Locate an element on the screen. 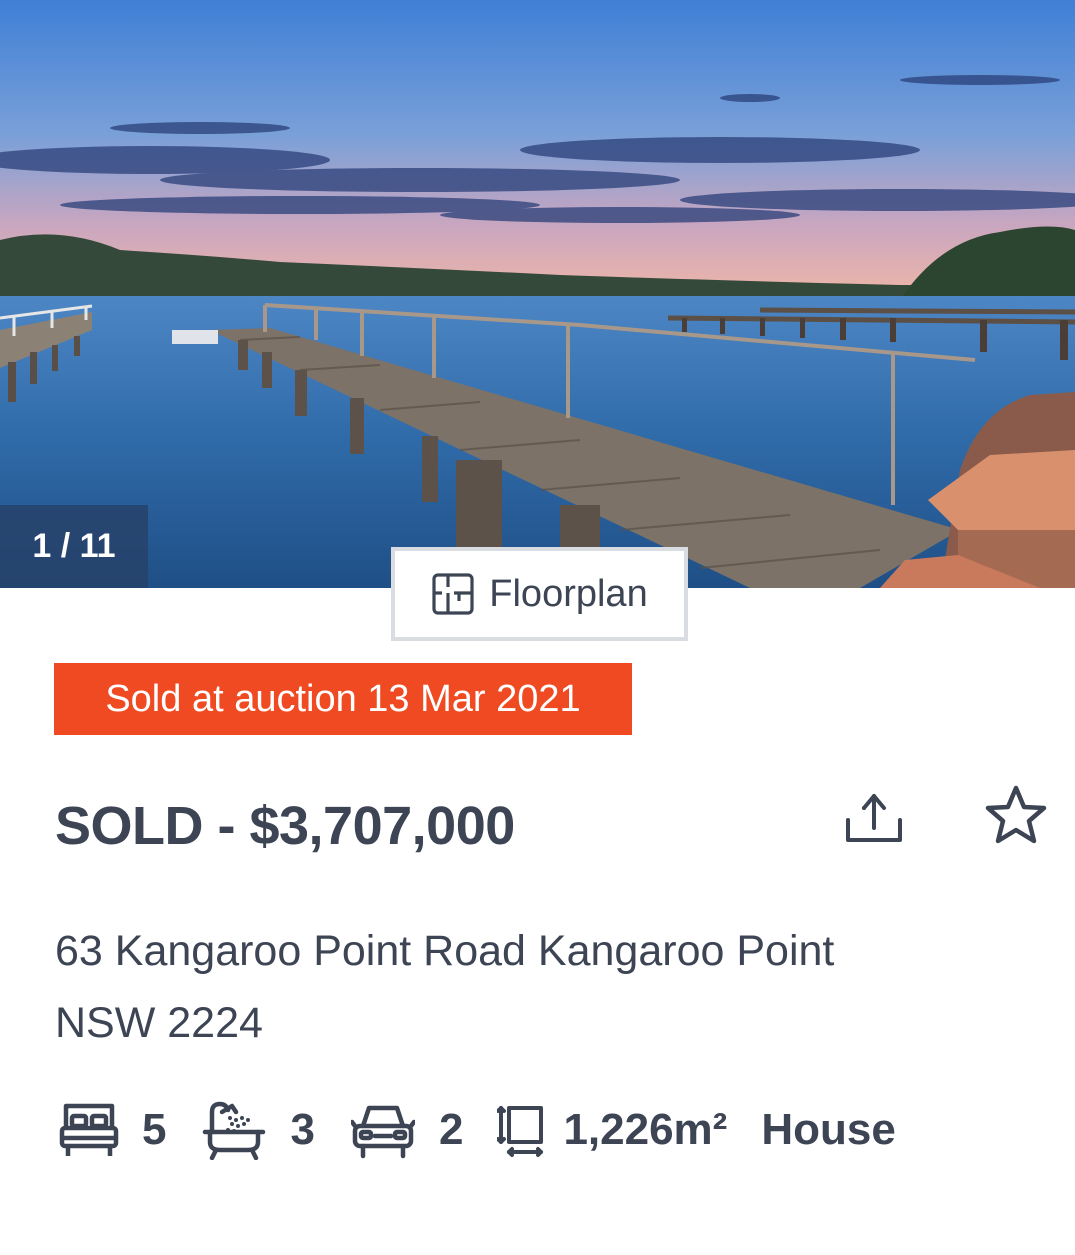  bedroom-count: 5 is located at coordinates (154, 1129).